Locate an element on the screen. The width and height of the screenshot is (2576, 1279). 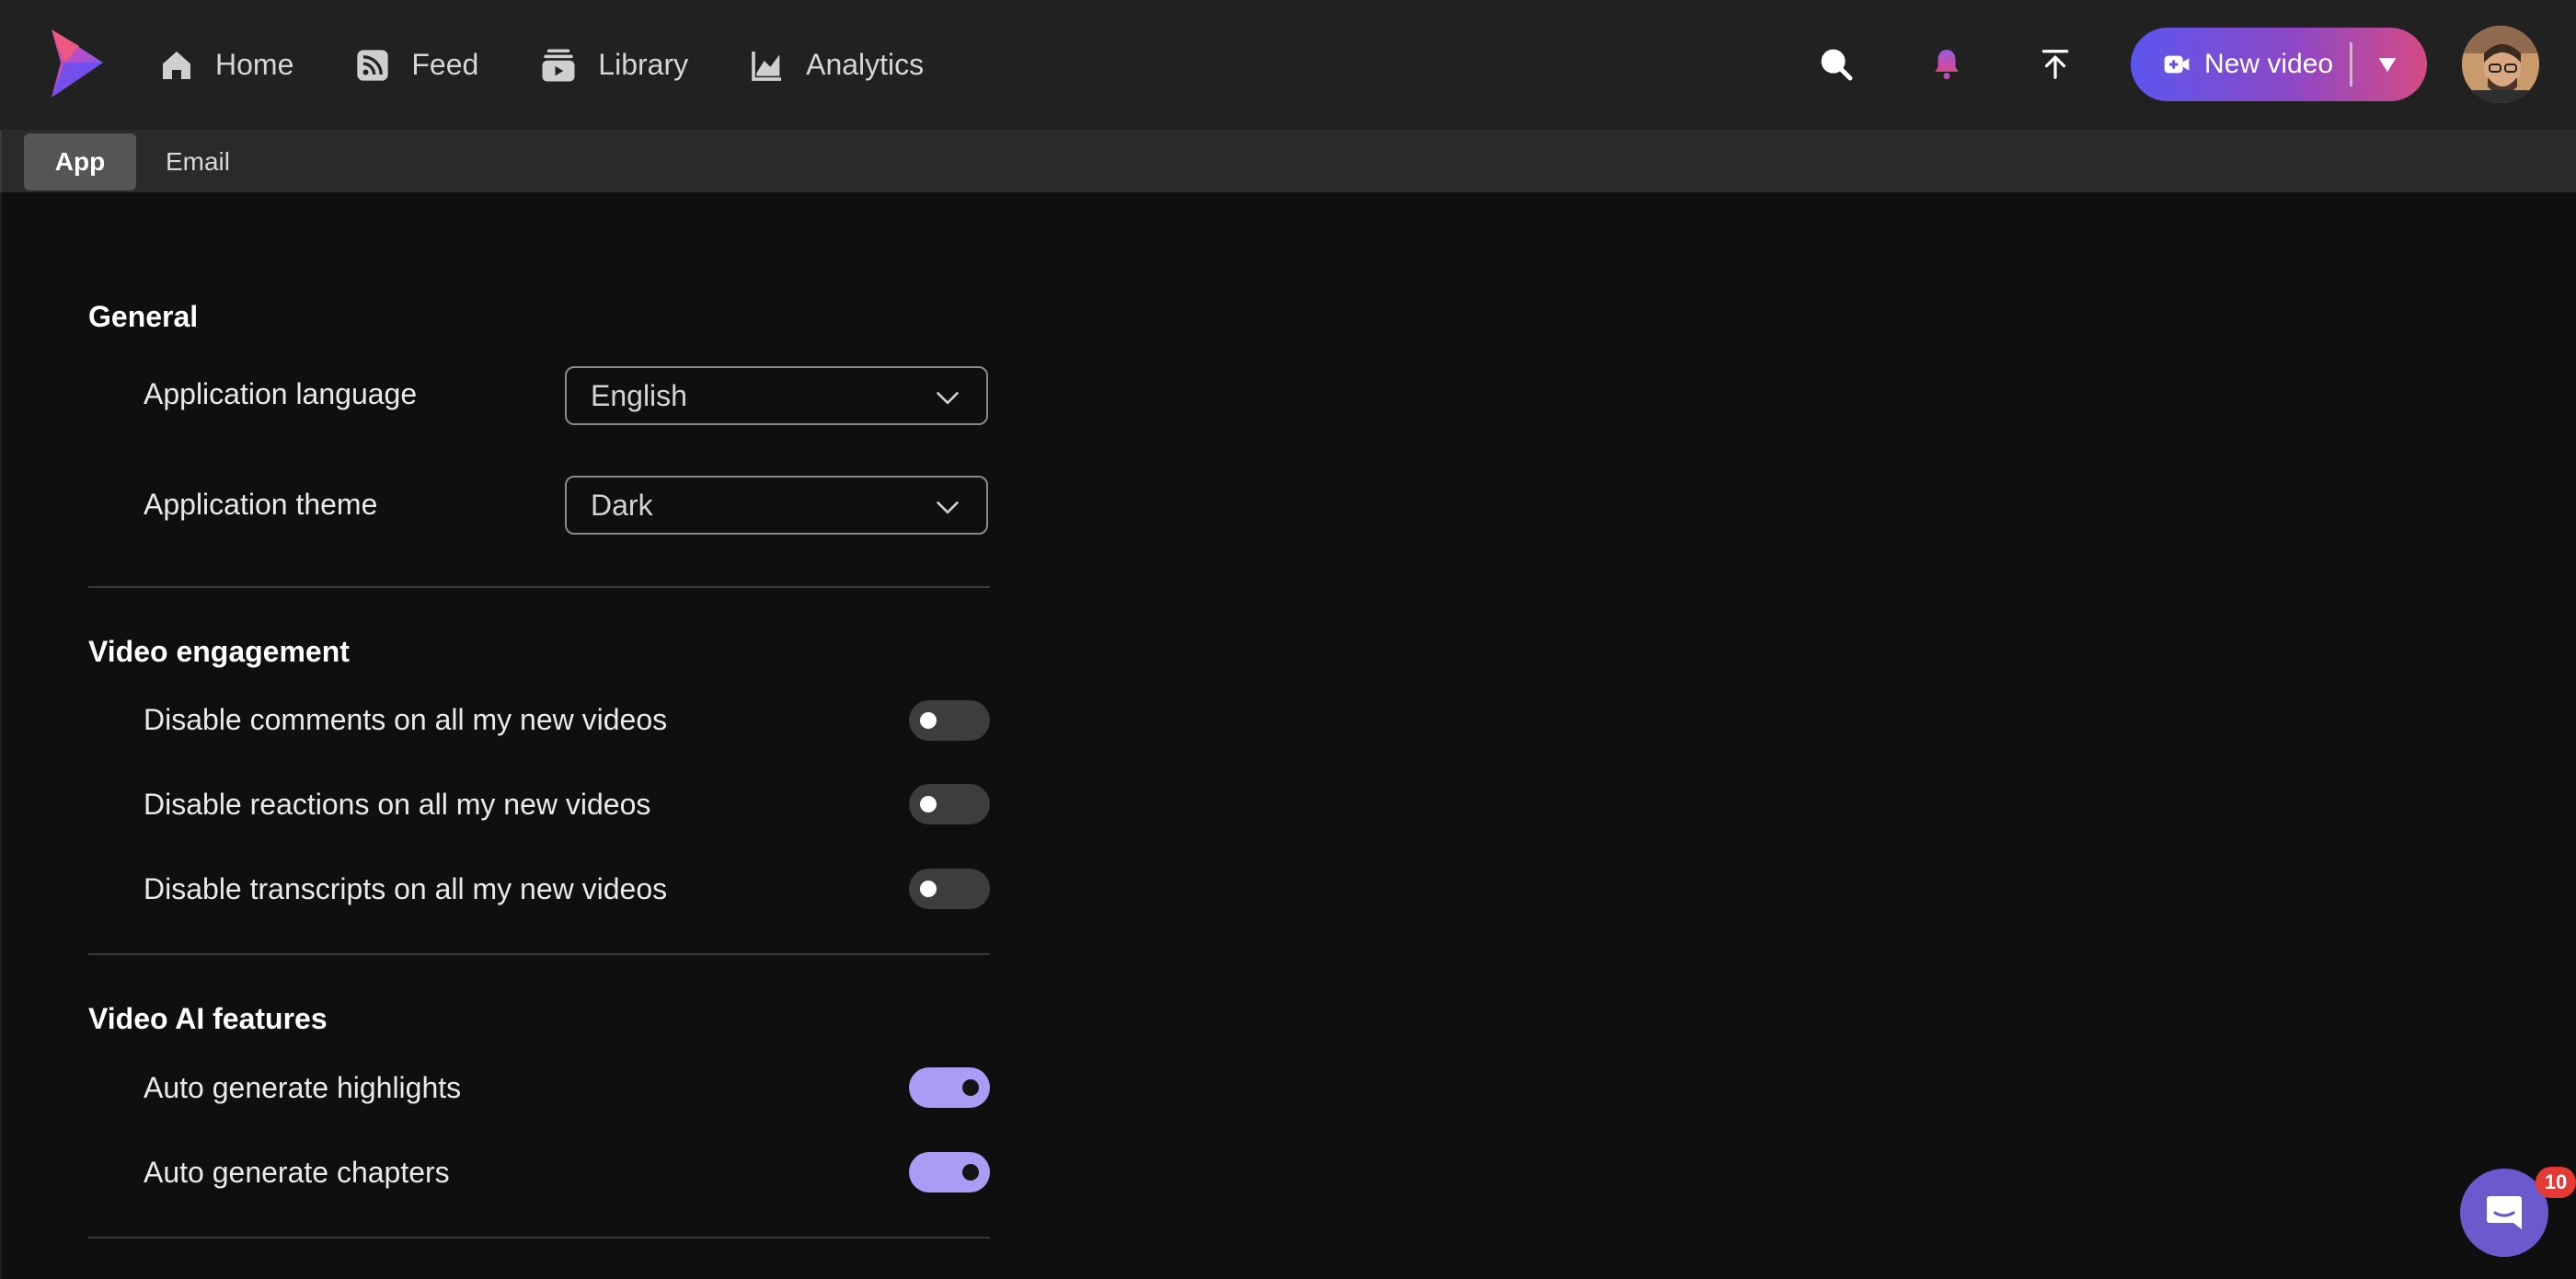
nav-home-label: Home is located at coordinates (254, 65).